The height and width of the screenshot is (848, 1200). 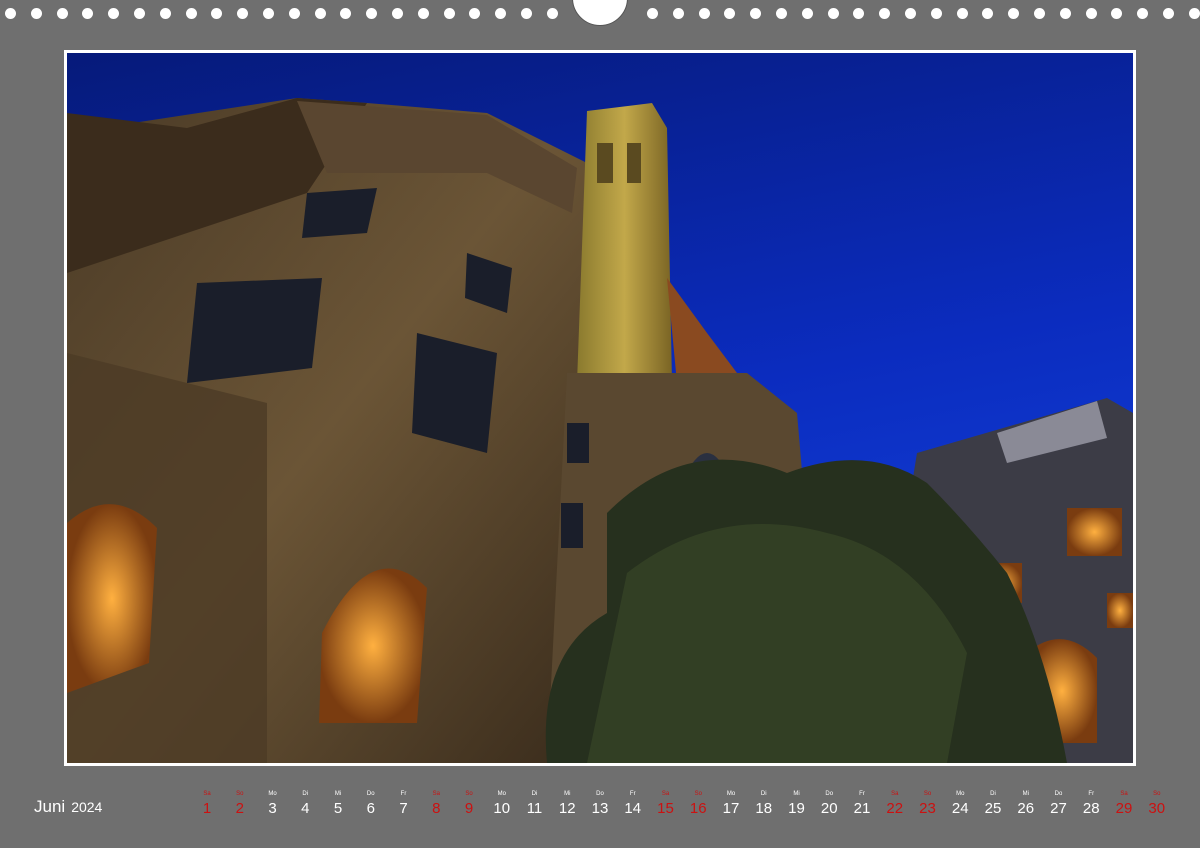 I want to click on calendar-day: Fr 7, so click(x=404, y=804).